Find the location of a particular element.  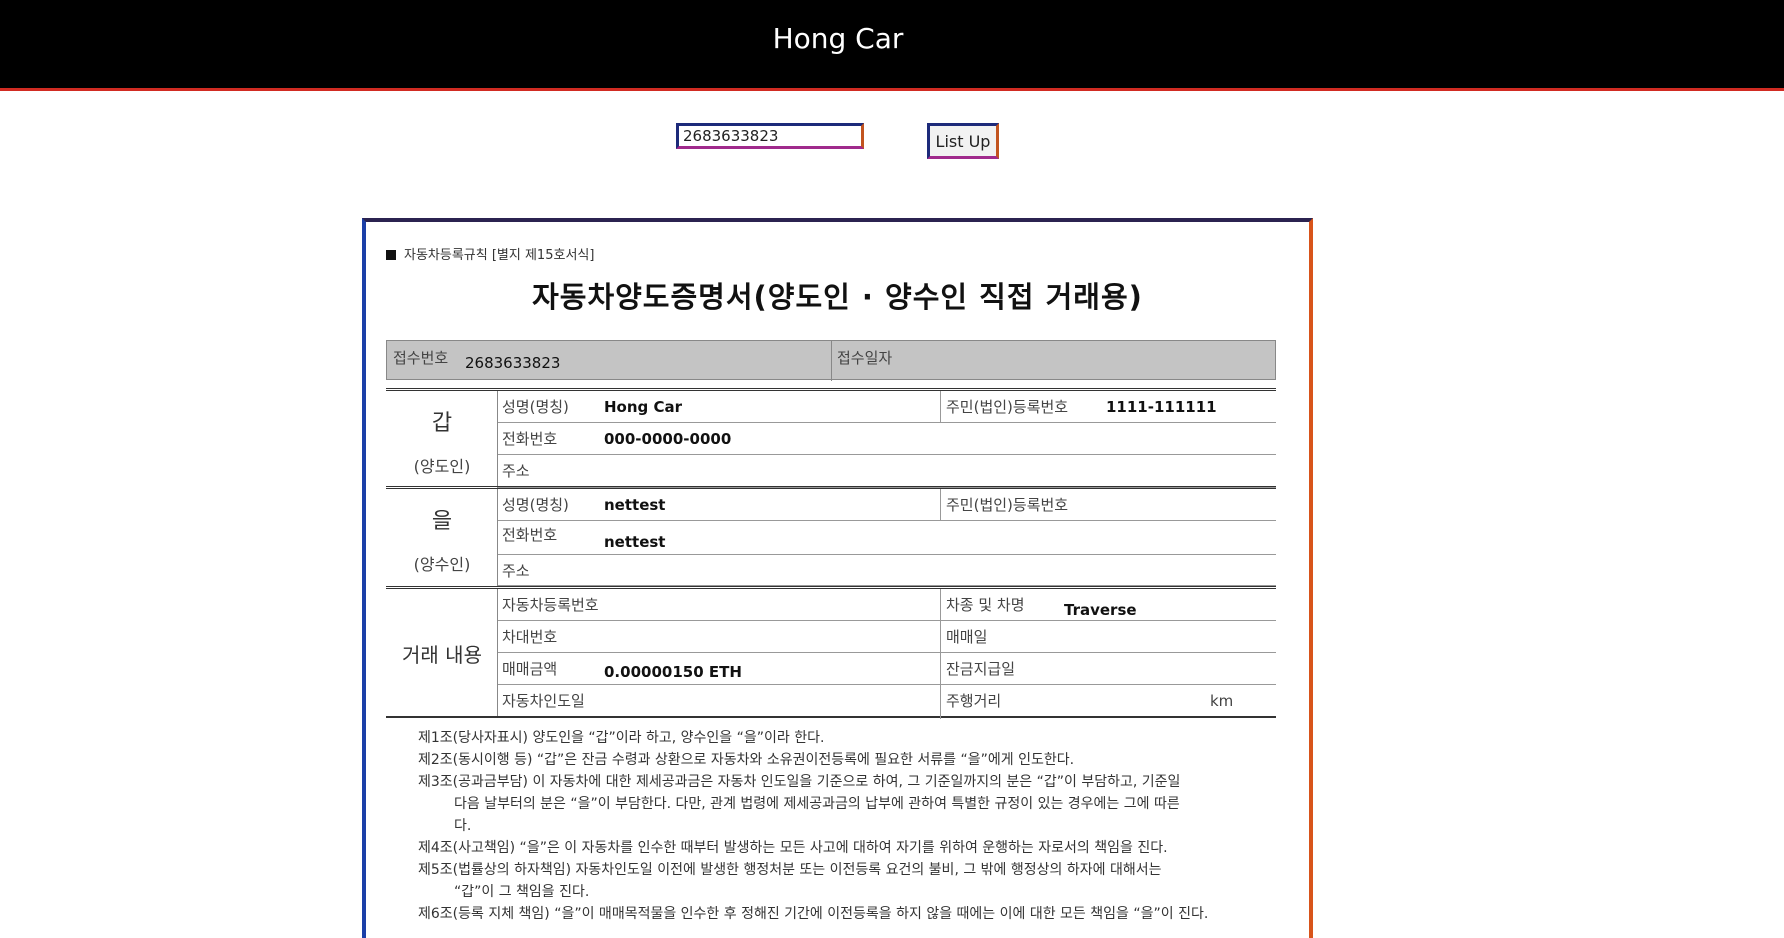

search-input is located at coordinates (770, 136).